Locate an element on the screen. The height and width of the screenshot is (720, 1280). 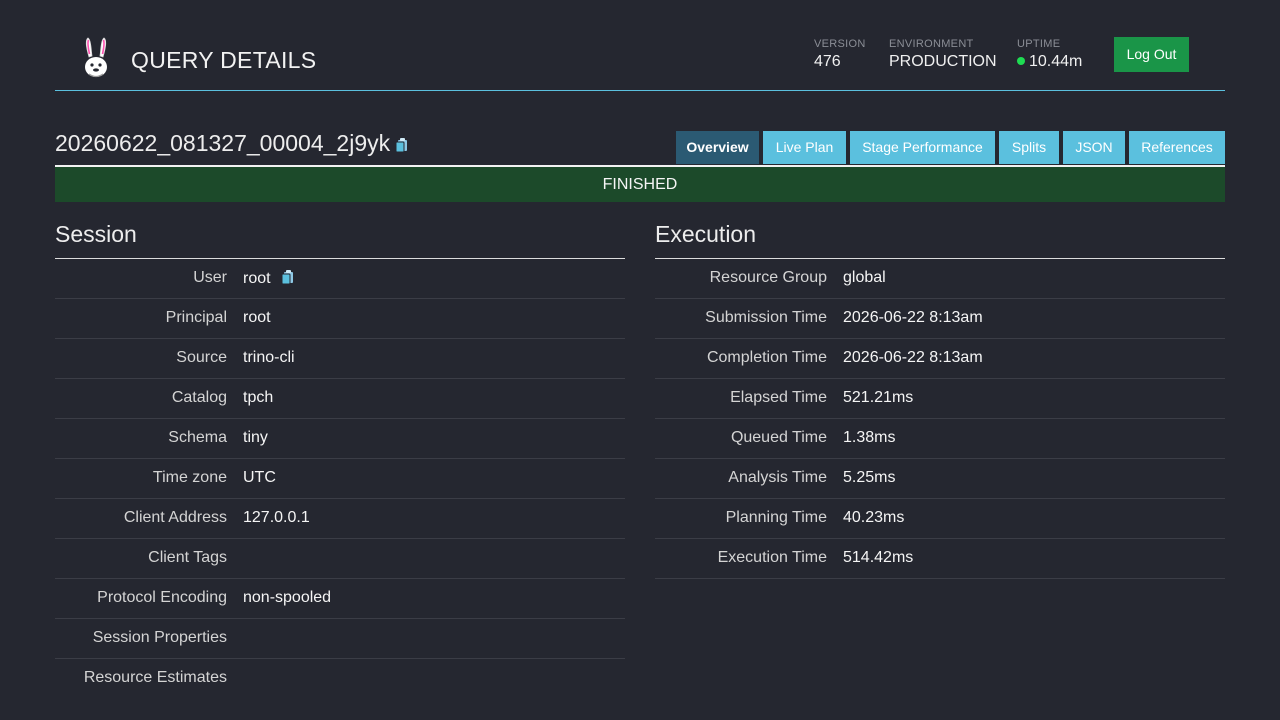
session-title: Session is located at coordinates (340, 239).